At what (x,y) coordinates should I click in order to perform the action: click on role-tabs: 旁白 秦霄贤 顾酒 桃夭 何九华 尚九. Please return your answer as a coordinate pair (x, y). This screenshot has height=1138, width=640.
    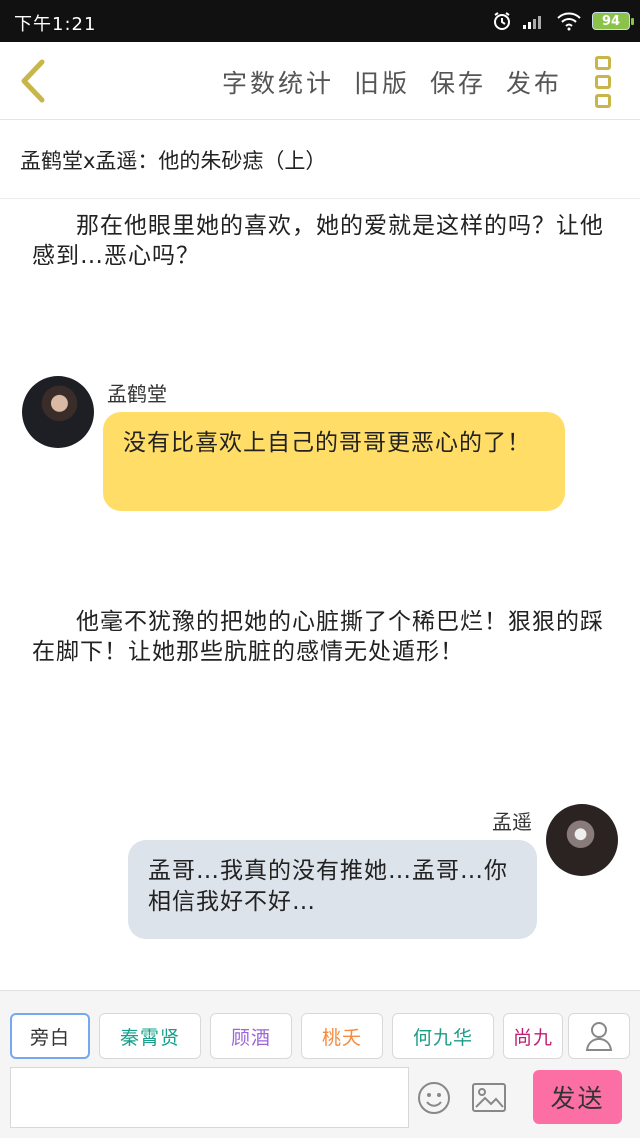
    Looking at the image, I should click on (286, 1036).